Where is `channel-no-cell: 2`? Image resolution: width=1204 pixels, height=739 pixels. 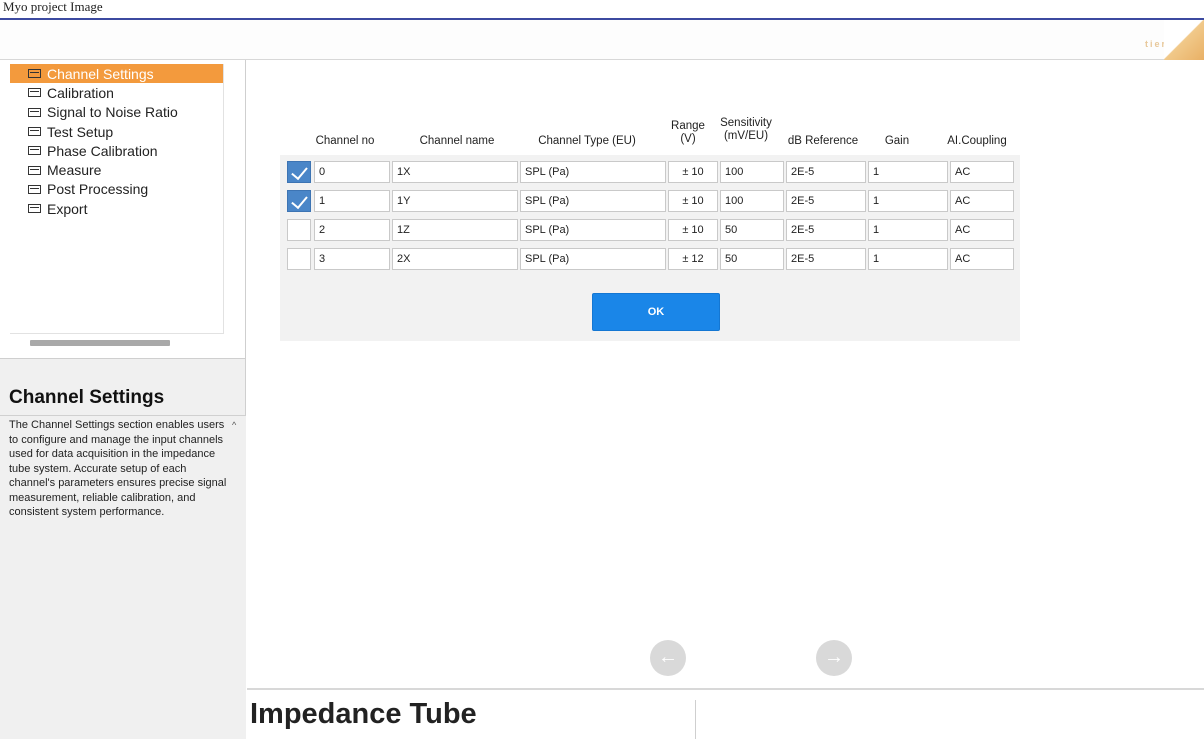 channel-no-cell: 2 is located at coordinates (352, 230).